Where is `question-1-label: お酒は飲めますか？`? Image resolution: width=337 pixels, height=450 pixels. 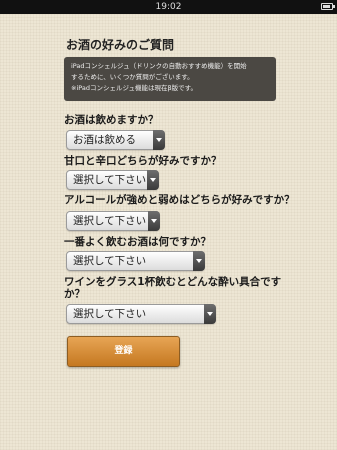 question-1-label: お酒は飲めますか？ is located at coordinates (111, 120).